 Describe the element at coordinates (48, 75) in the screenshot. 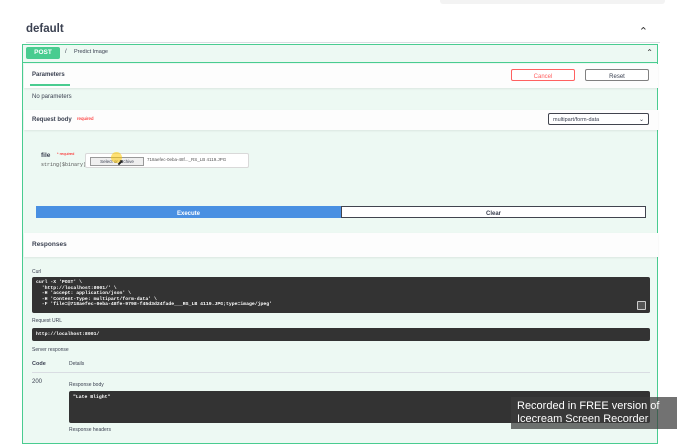

I see `tab-parameters: Parameters` at that location.